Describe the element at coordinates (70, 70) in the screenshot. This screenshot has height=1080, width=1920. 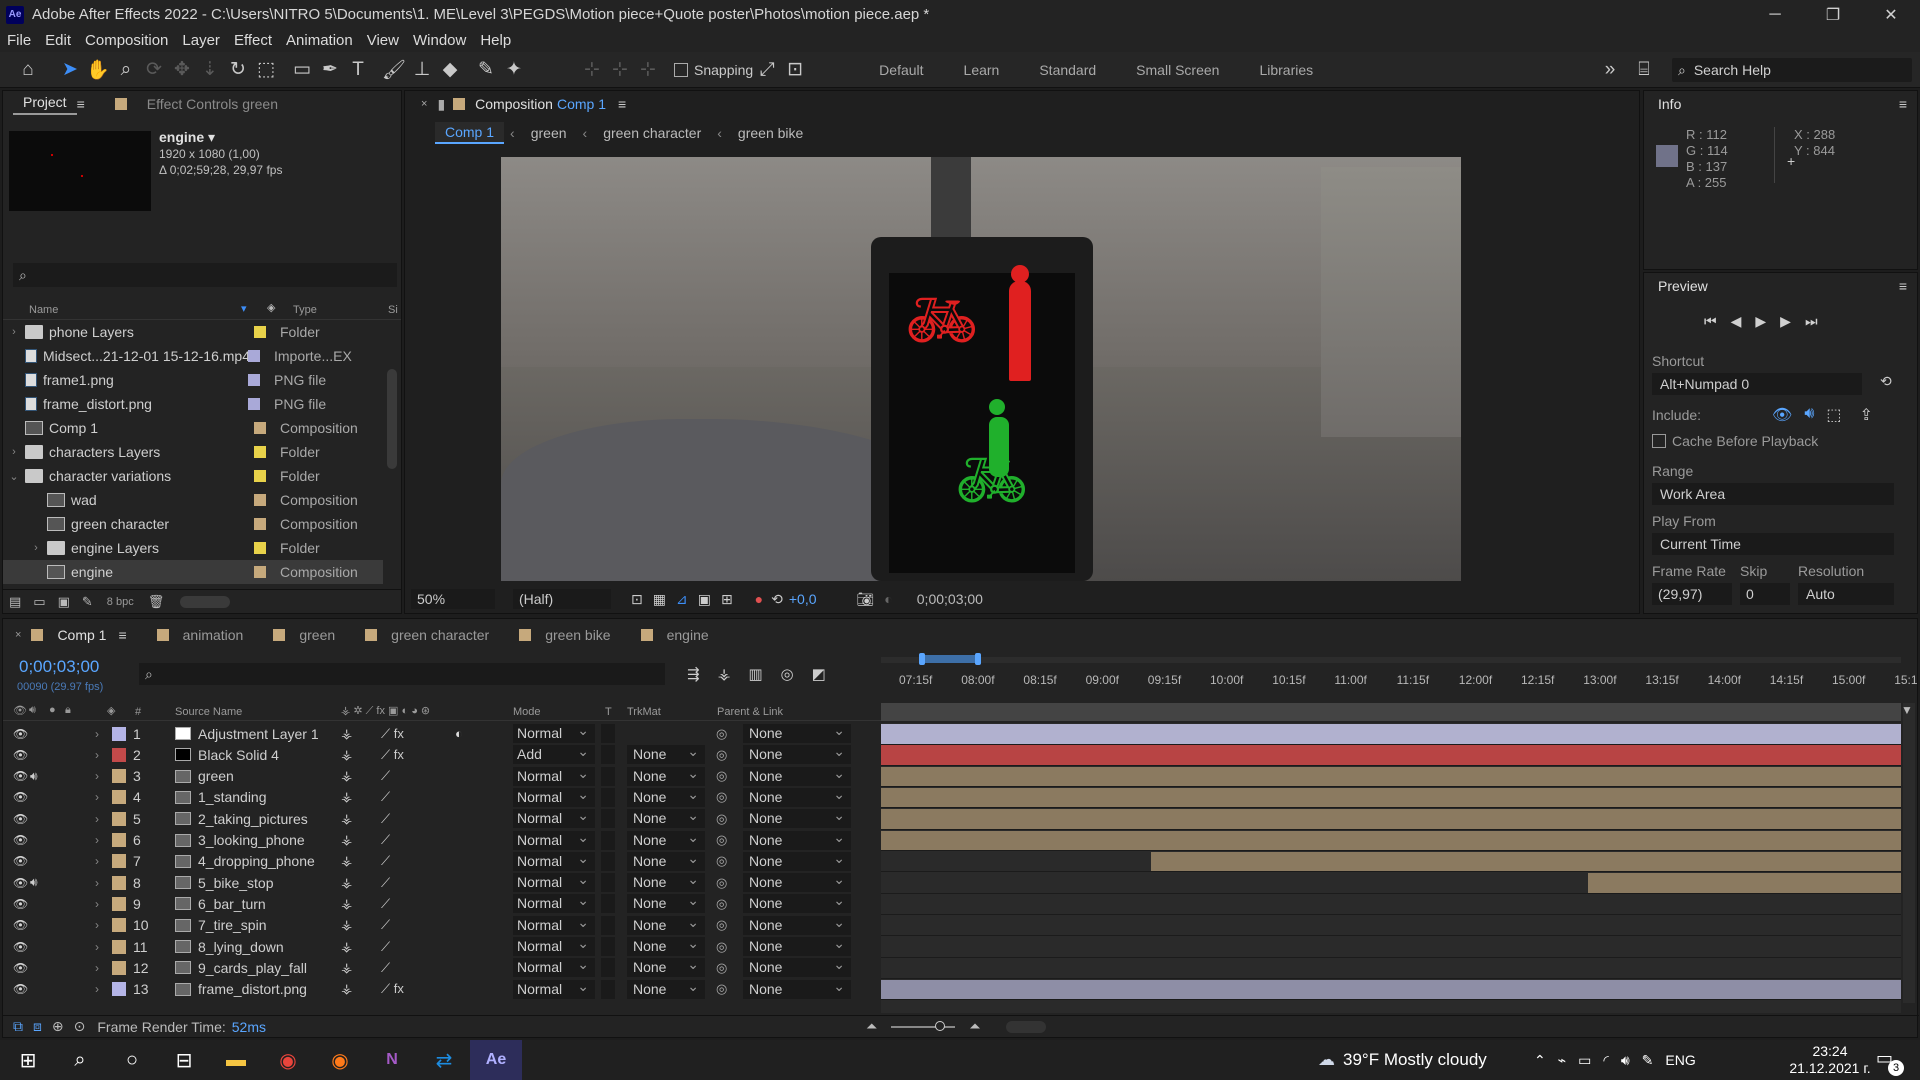
I see `selection-tool-icon: ➤` at that location.